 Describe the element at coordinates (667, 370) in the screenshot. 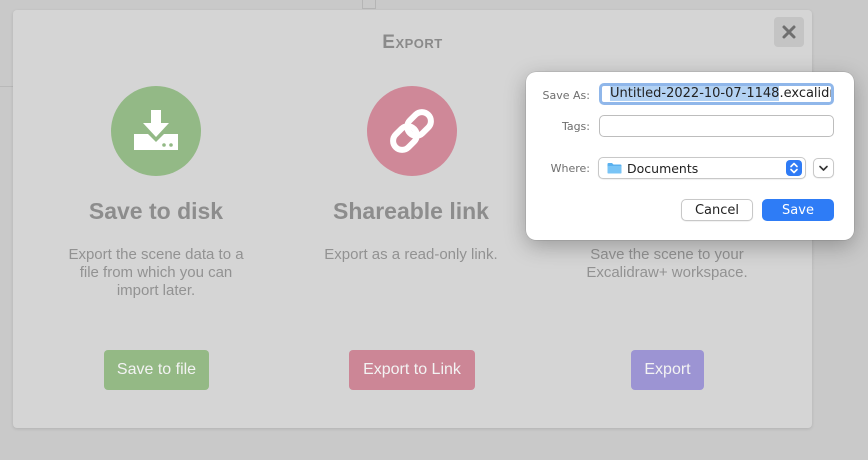

I see `export-plus-button: Export` at that location.